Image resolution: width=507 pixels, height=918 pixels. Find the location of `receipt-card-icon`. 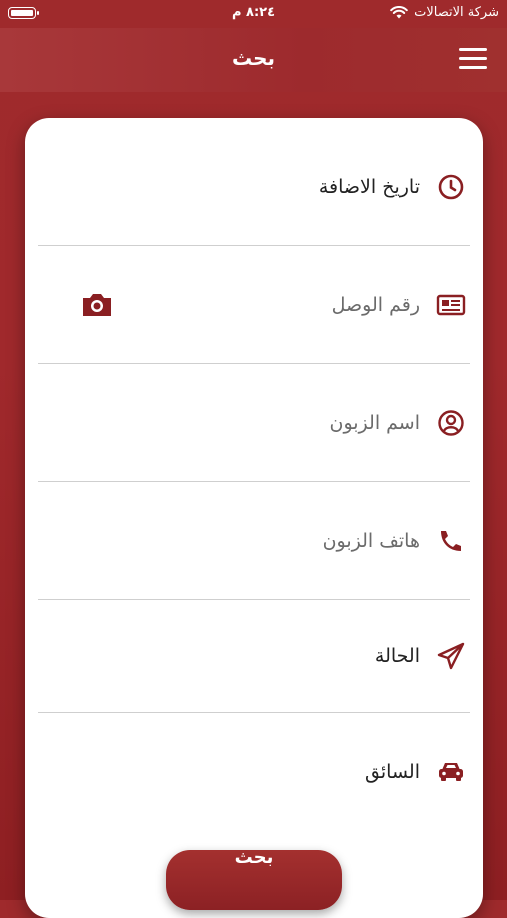

receipt-card-icon is located at coordinates (451, 304).